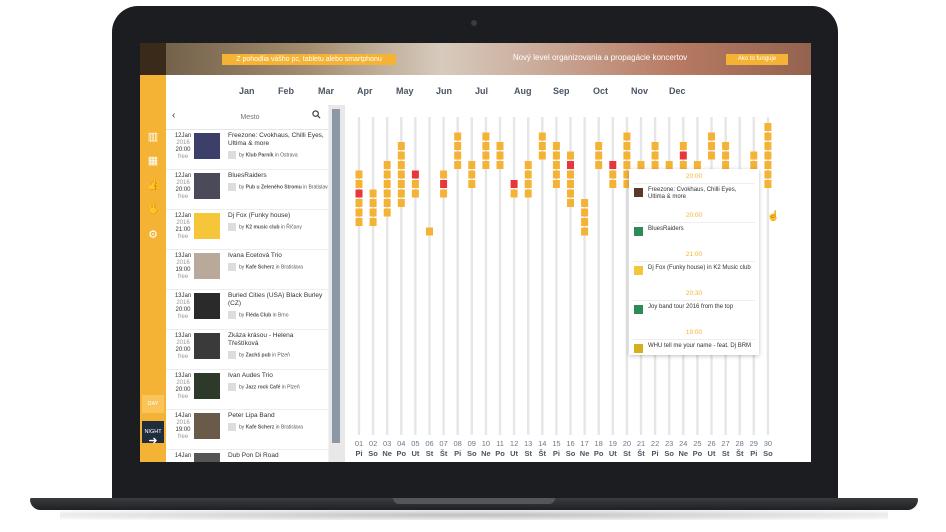 This screenshot has width=946, height=532. I want to click on thumbs-up-icon: 👍, so click(154, 185).